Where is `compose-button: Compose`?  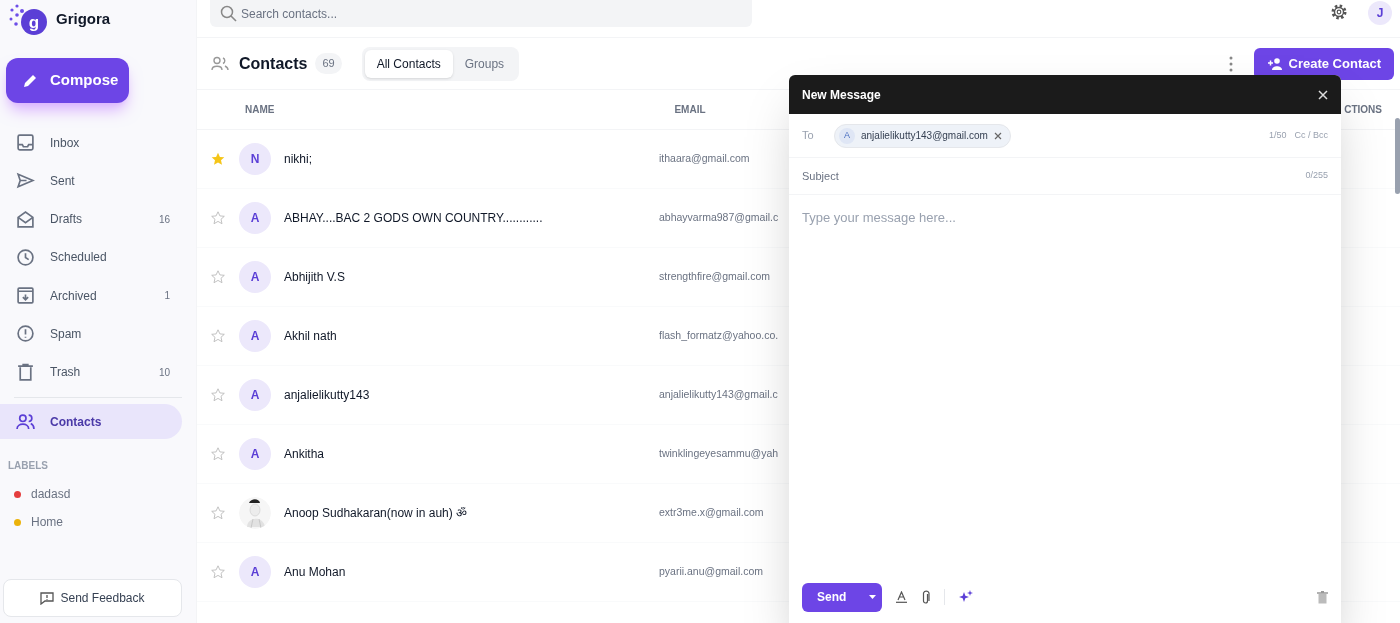 compose-button: Compose is located at coordinates (67, 80).